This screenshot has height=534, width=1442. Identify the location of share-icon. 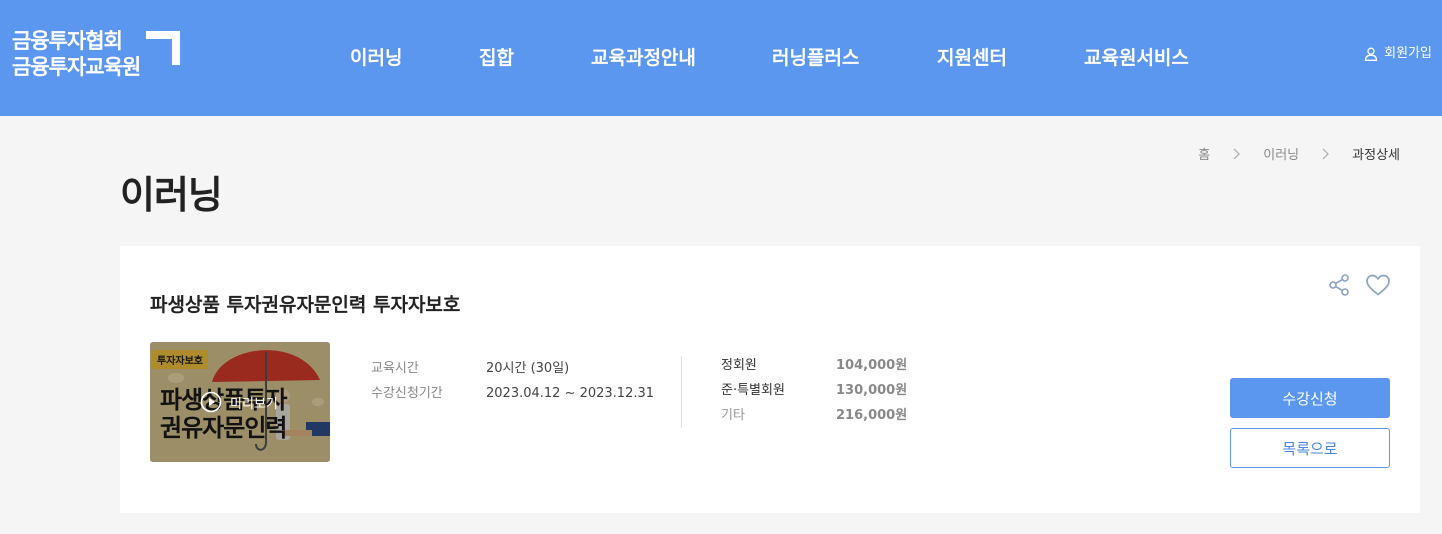
(1339, 285).